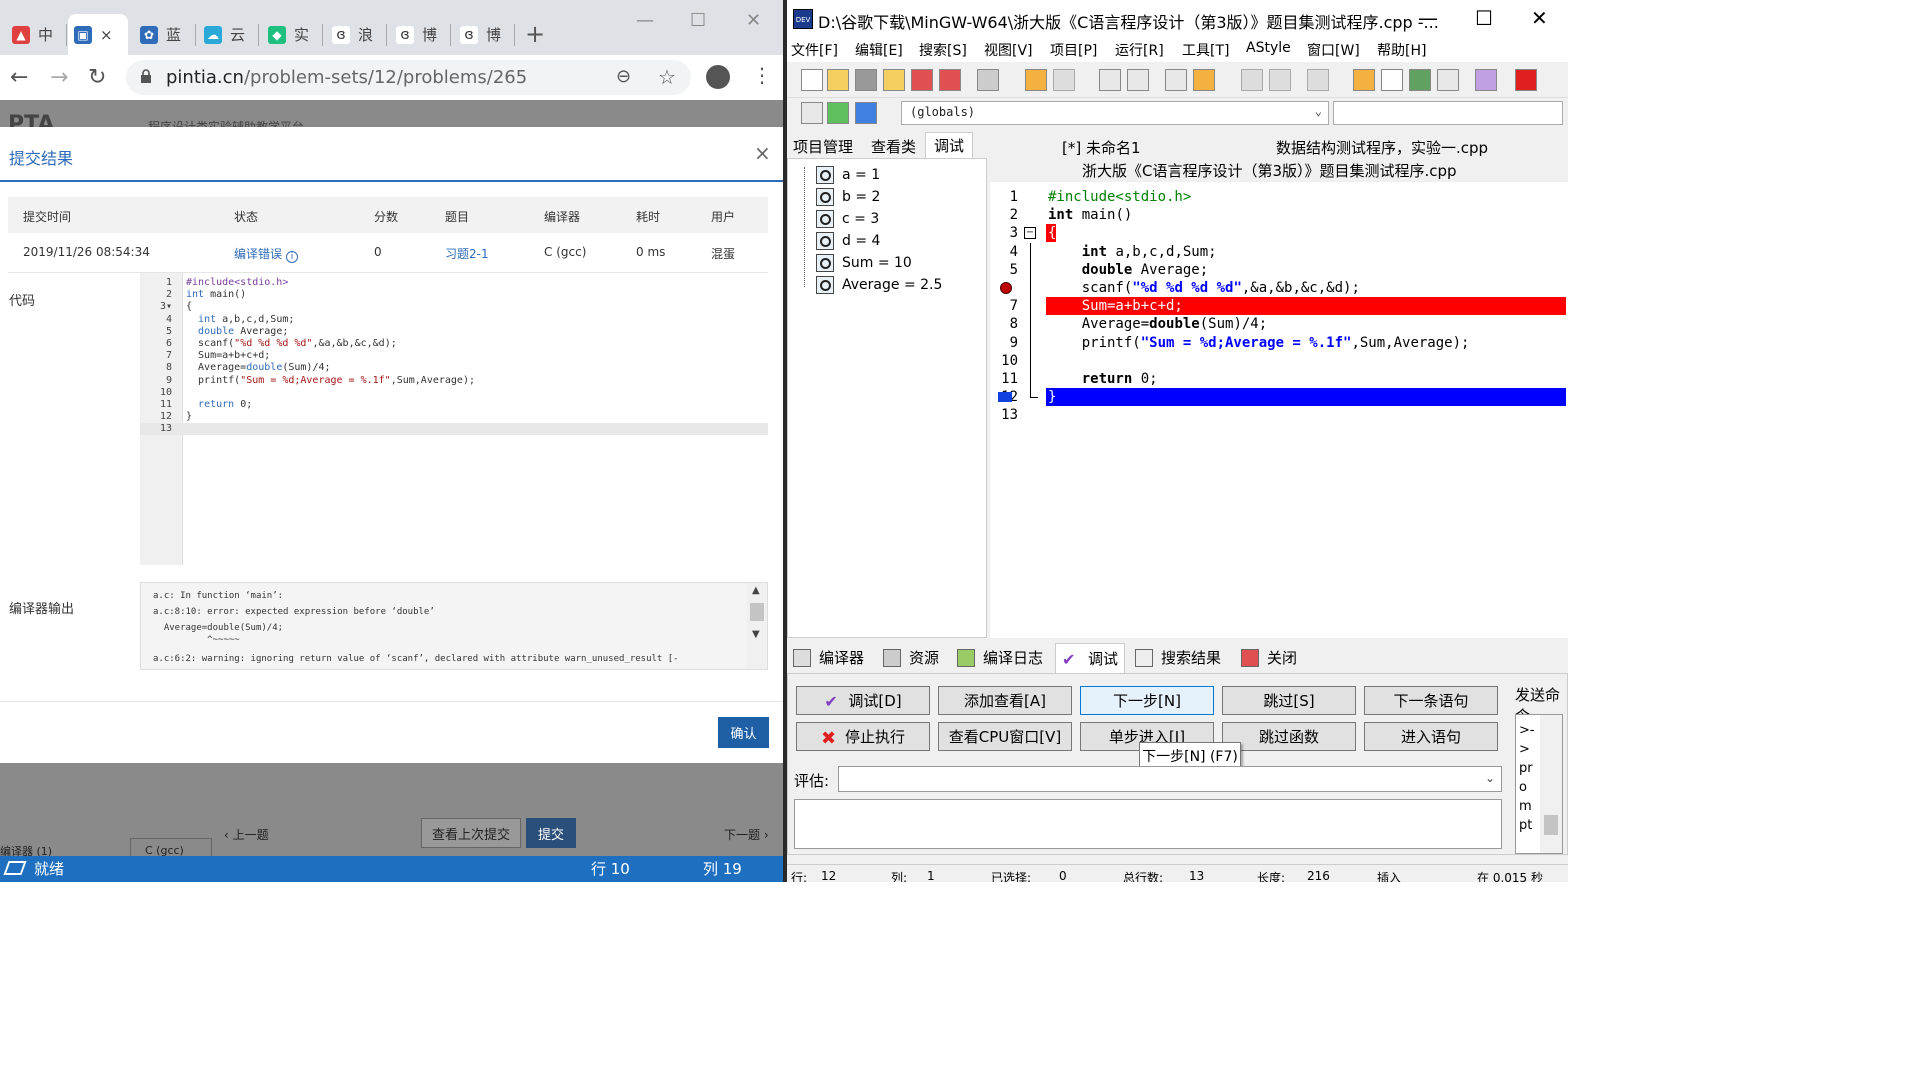 The image size is (1920, 1080). Describe the element at coordinates (1431, 700) in the screenshot. I see `next-statement-button: 下一条语句` at that location.